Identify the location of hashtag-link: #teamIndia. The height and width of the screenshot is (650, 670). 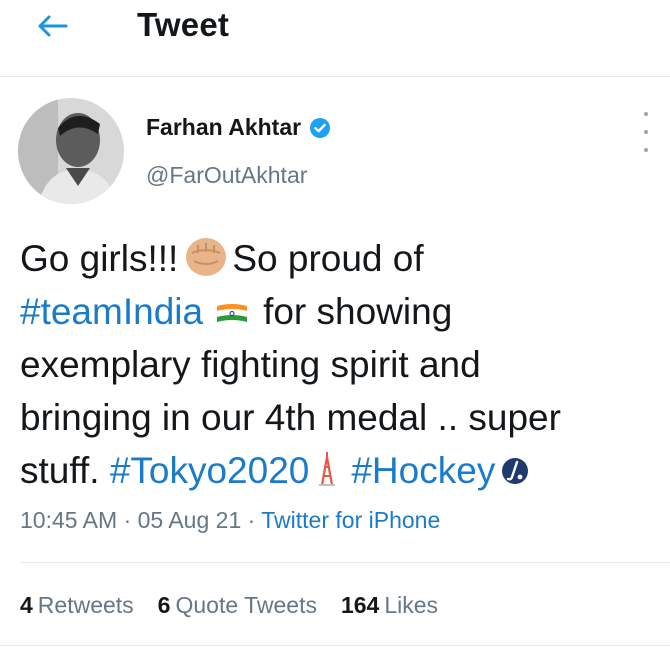
(111, 311).